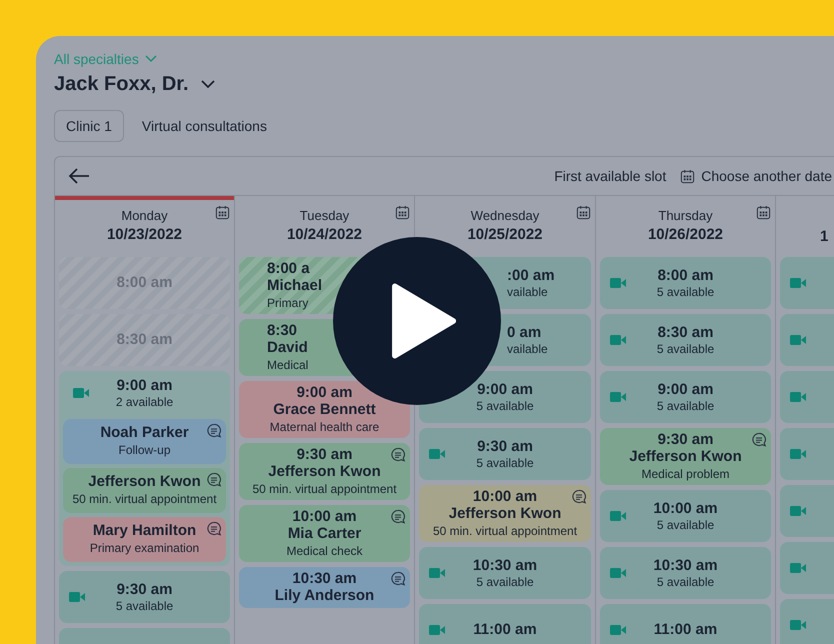  I want to click on chevron-down-icon, so click(207, 84).